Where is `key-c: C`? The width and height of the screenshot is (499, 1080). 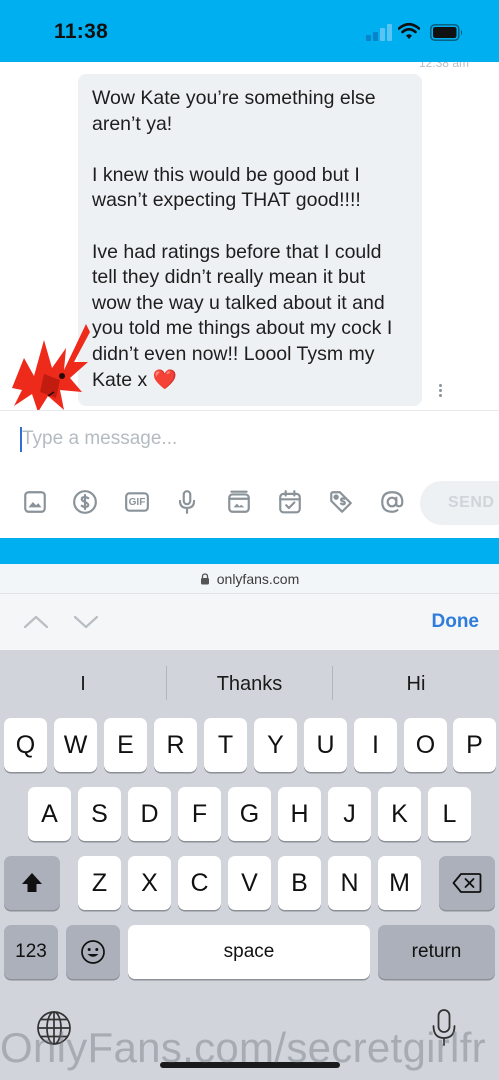 key-c: C is located at coordinates (199, 883).